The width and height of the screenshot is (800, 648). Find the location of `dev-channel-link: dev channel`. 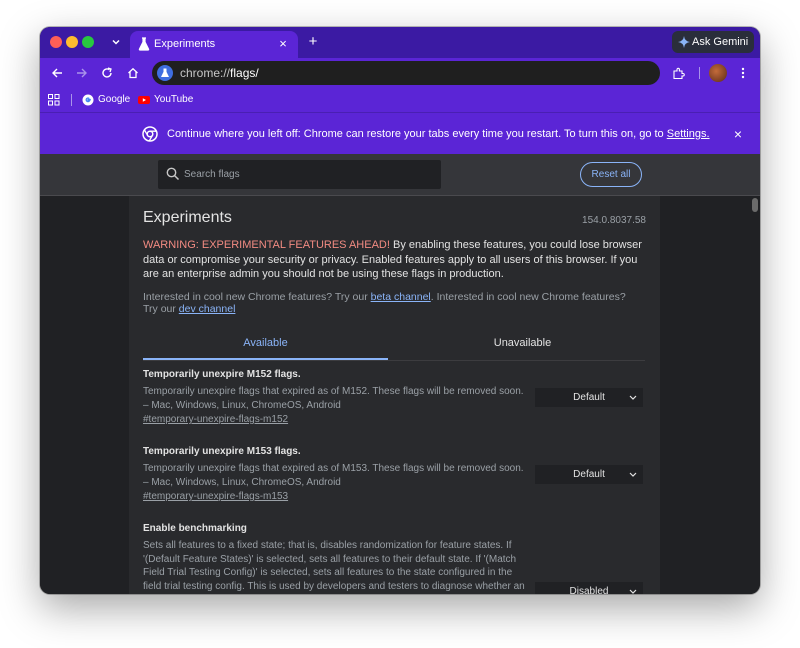

dev-channel-link: dev channel is located at coordinates (207, 309).